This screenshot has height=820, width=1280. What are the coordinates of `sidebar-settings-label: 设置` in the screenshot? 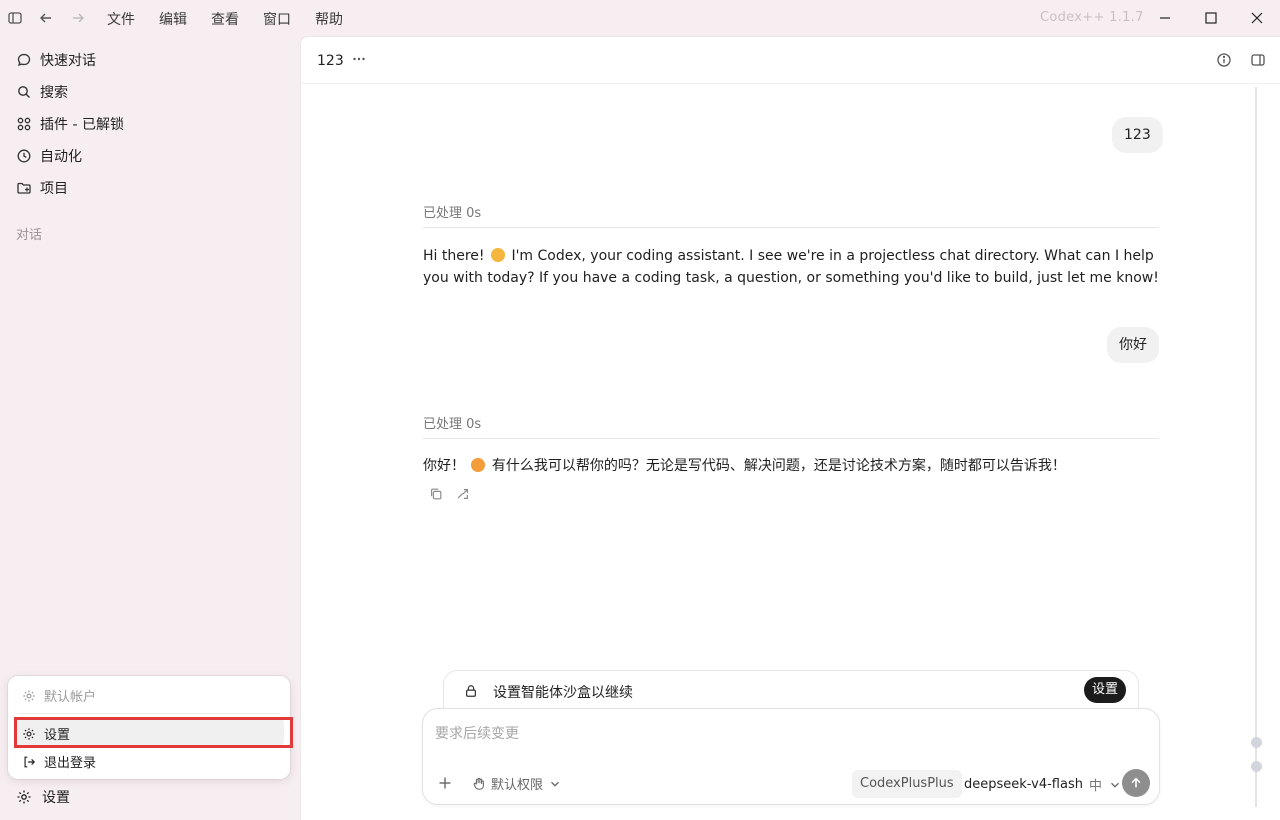 It's located at (56, 798).